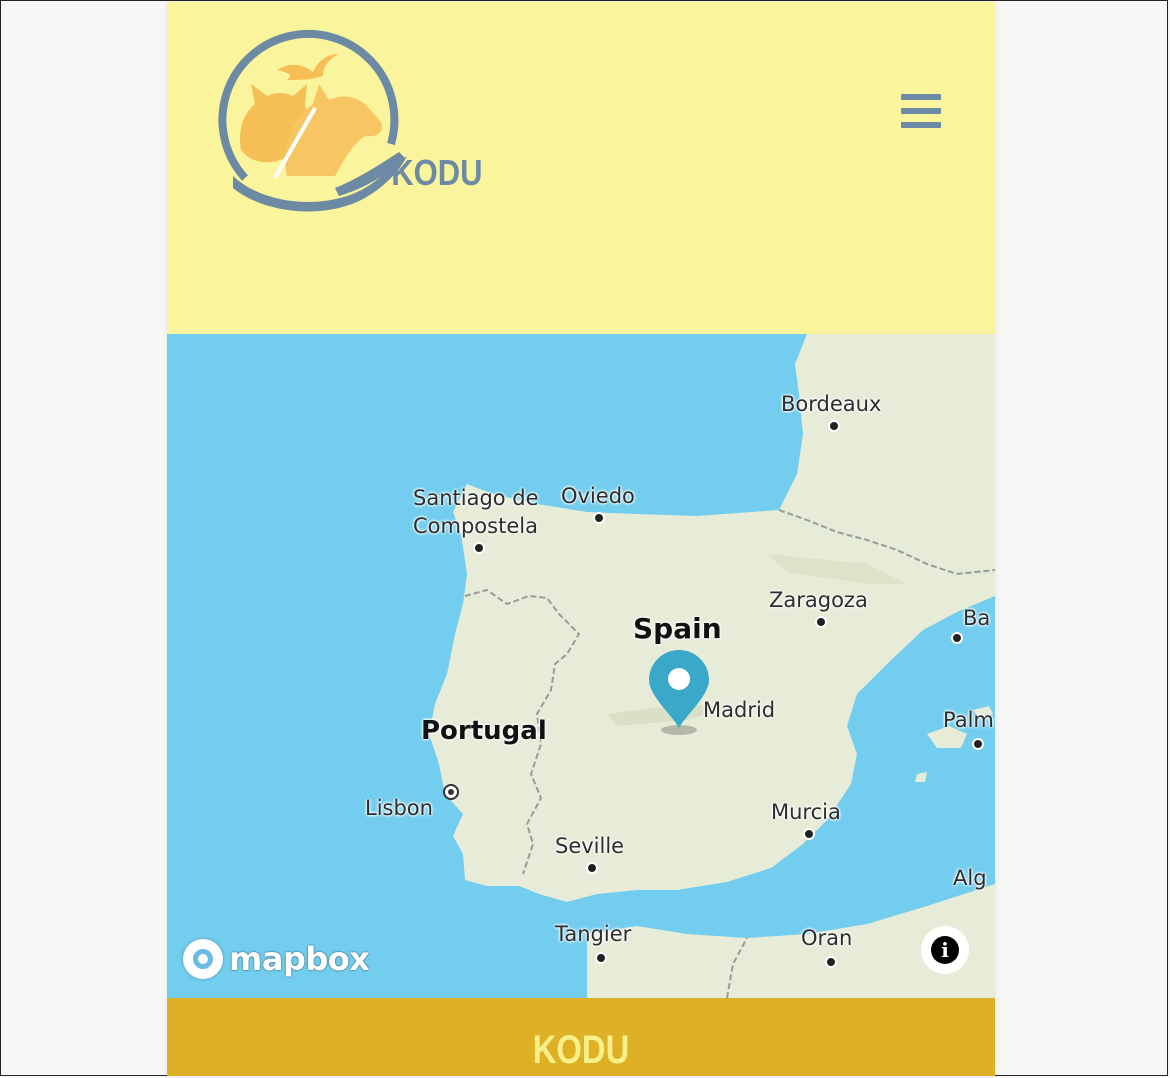  What do you see at coordinates (957, 638) in the screenshot?
I see `city-dot-barcelona` at bounding box center [957, 638].